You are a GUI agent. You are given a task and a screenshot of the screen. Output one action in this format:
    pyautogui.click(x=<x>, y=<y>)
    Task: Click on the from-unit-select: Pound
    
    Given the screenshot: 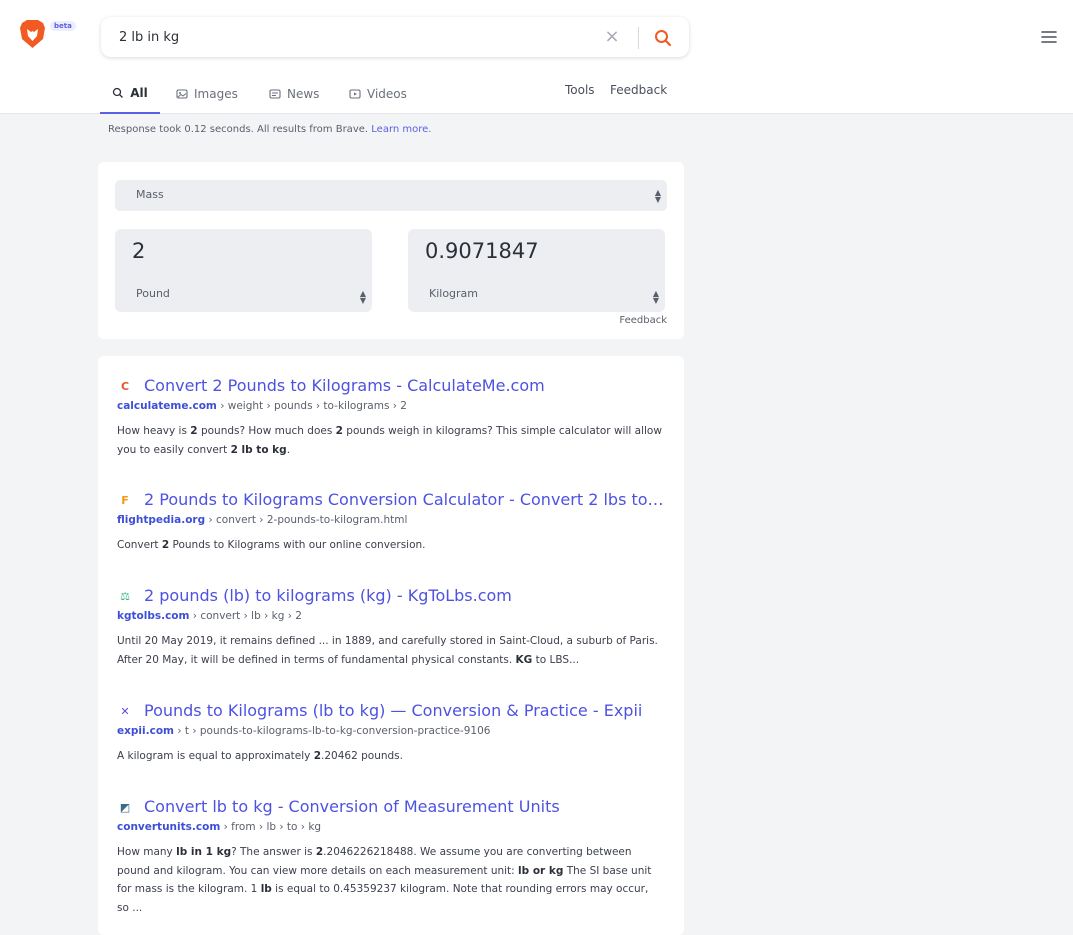 What is the action you would take?
    pyautogui.click(x=153, y=293)
    